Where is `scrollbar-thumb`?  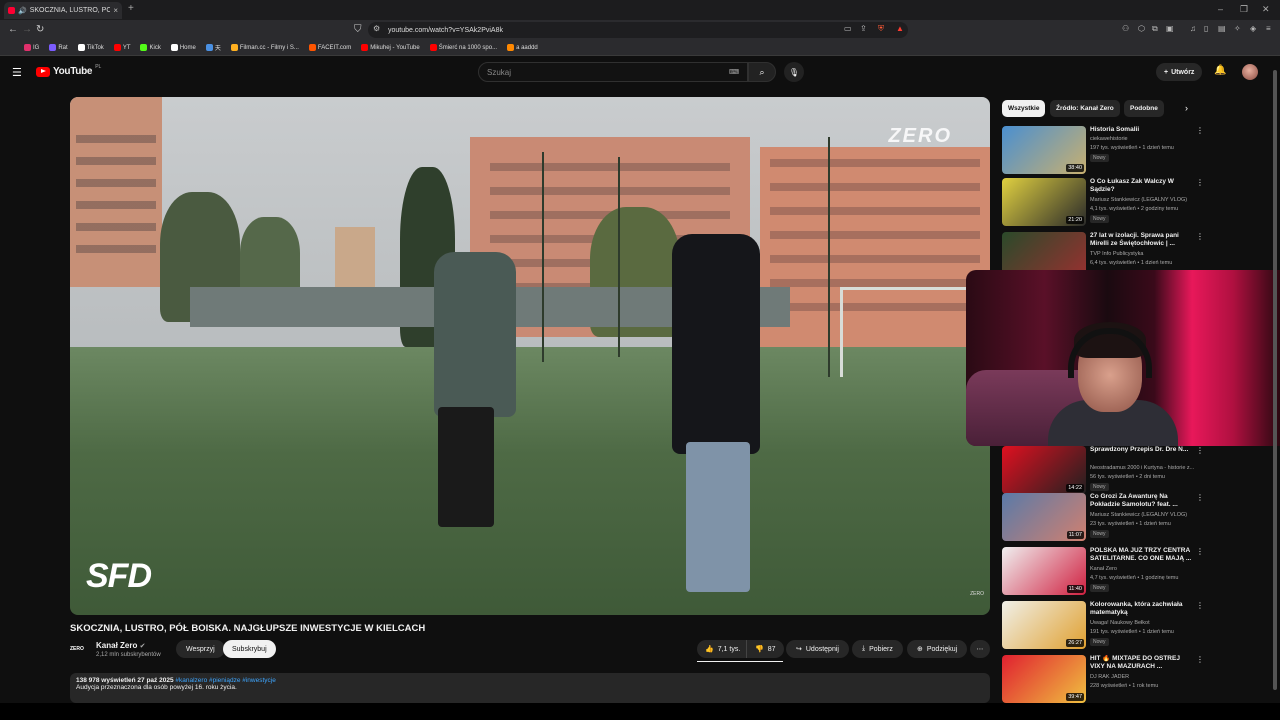 scrollbar-thumb is located at coordinates (1275, 380).